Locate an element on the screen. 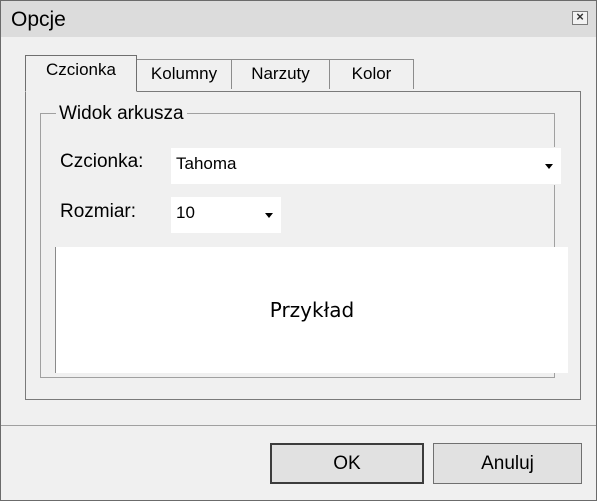  ok-button: OK is located at coordinates (347, 463).